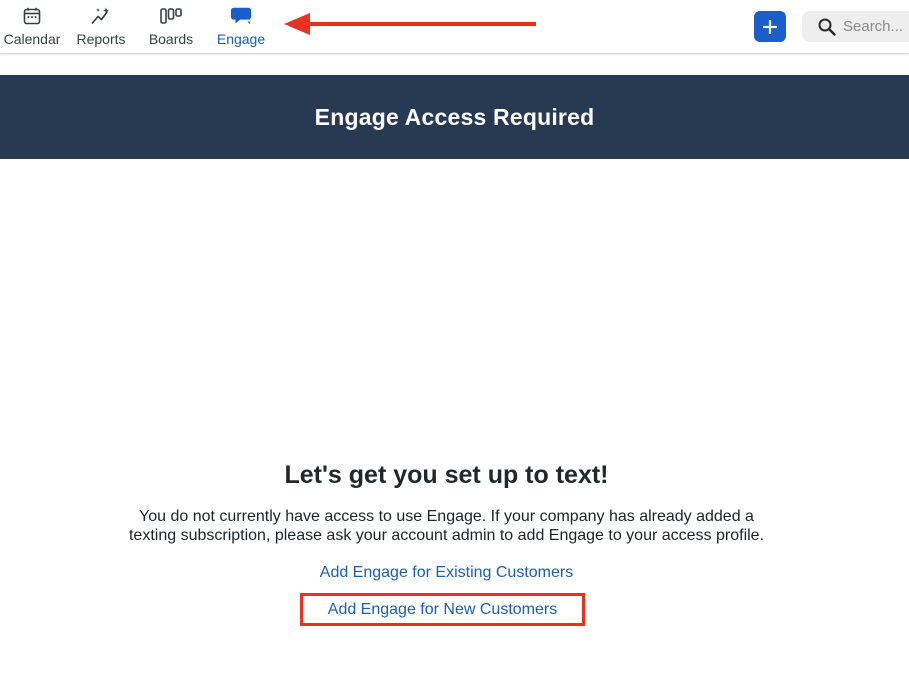 The width and height of the screenshot is (909, 688). Describe the element at coordinates (827, 27) in the screenshot. I see `search-icon` at that location.